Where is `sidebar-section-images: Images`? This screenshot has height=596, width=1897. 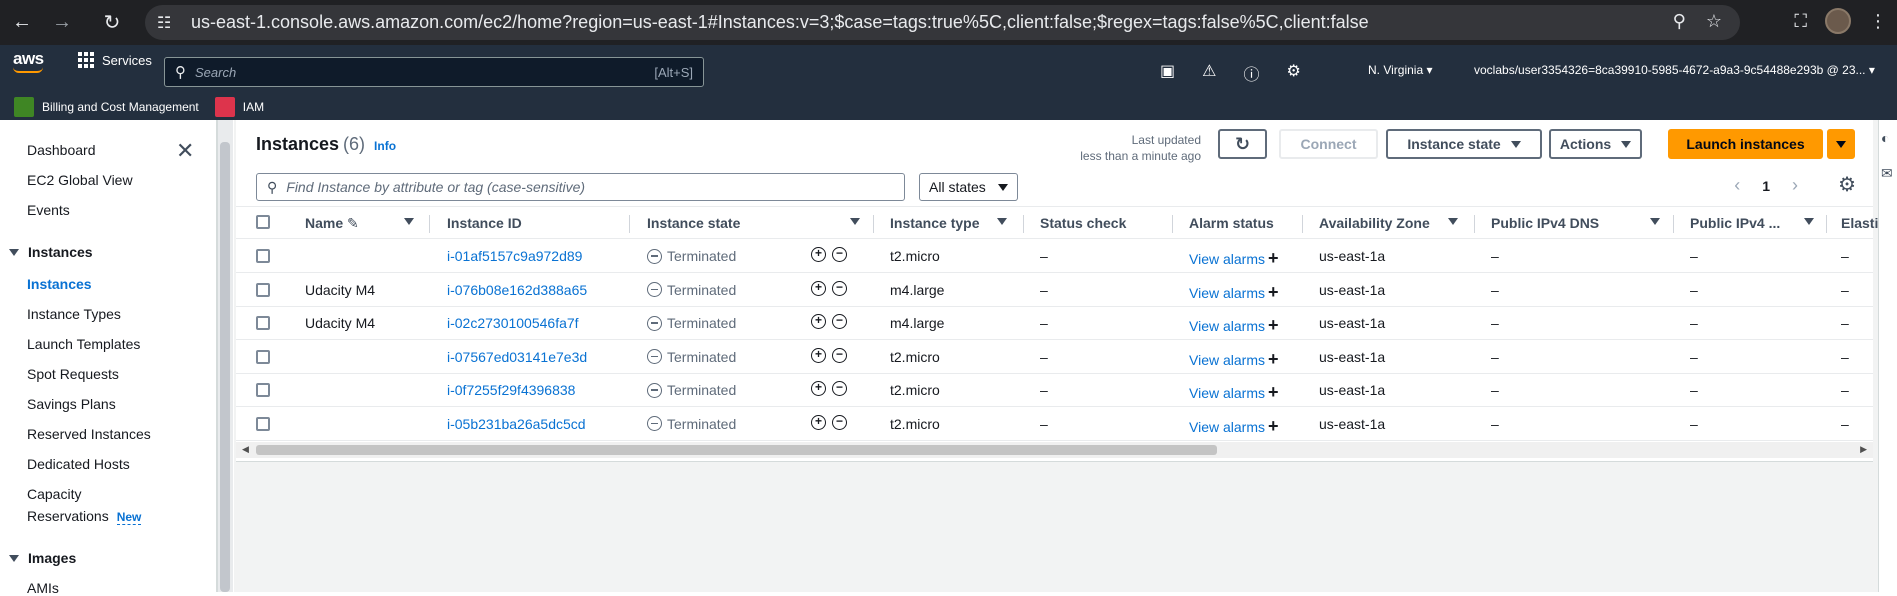 sidebar-section-images: Images is located at coordinates (42, 558).